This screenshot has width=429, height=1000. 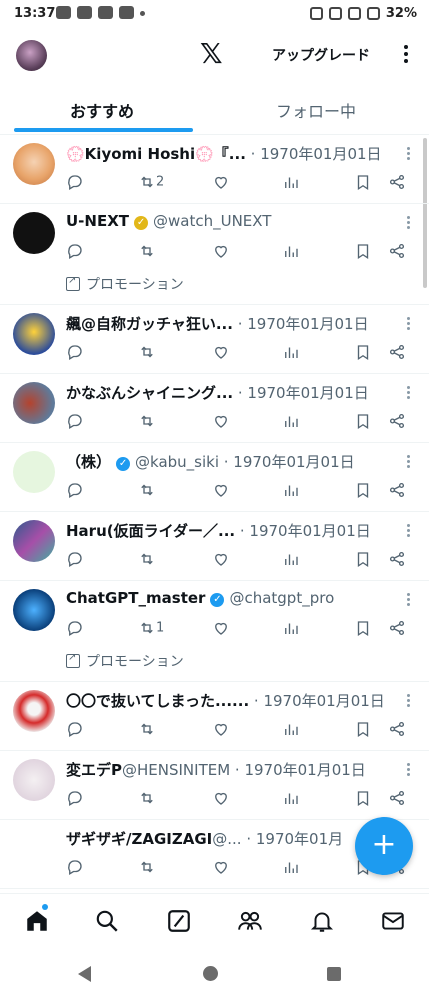 What do you see at coordinates (214, 408) in the screenshot?
I see `post-item: かなぶんシャイニング... · 1970年01月01日` at bounding box center [214, 408].